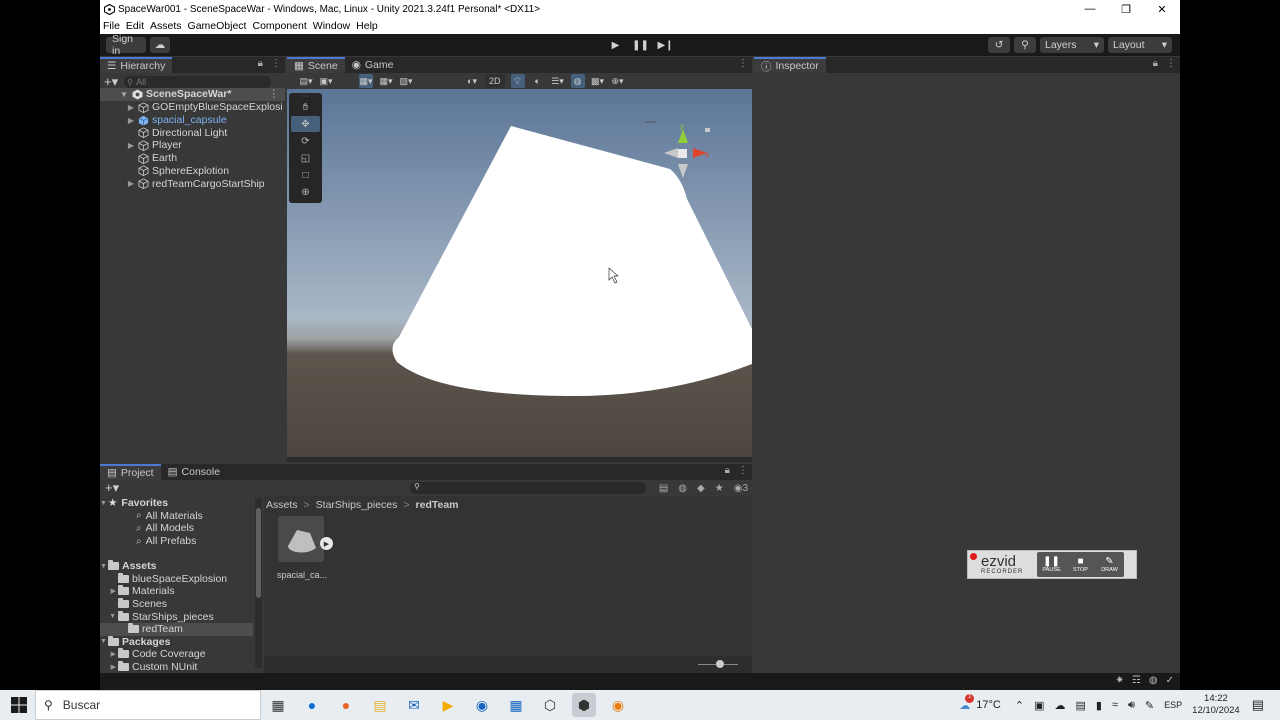 Image resolution: width=1280 pixels, height=720 pixels. What do you see at coordinates (258, 553) in the screenshot?
I see `tree-scrollbar-thumb` at bounding box center [258, 553].